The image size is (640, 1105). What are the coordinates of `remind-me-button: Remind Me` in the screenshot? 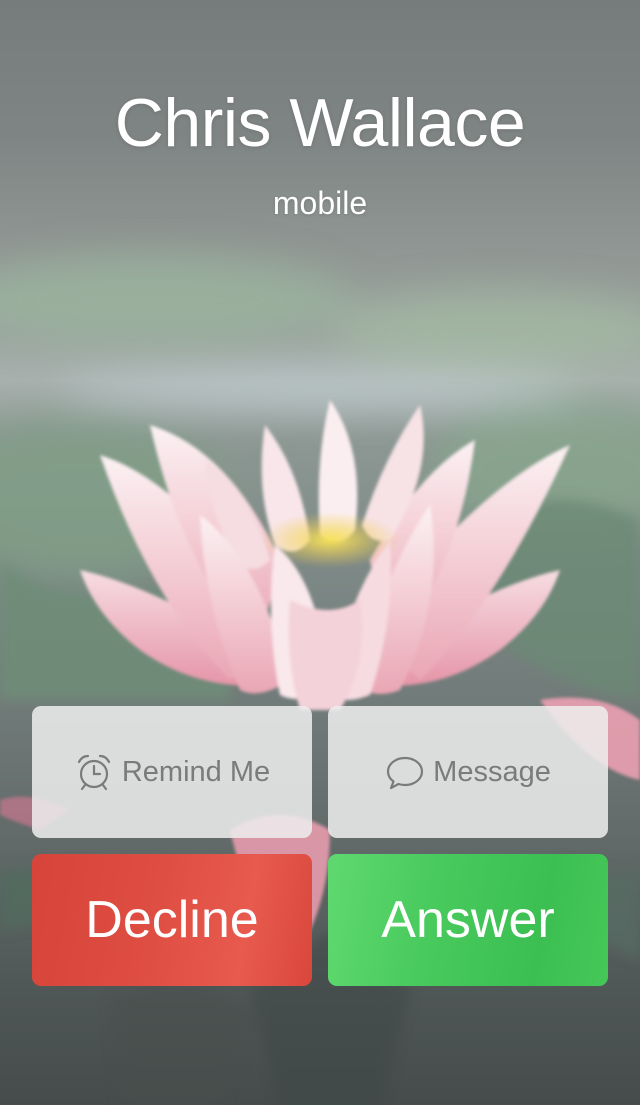 It's located at (172, 772).